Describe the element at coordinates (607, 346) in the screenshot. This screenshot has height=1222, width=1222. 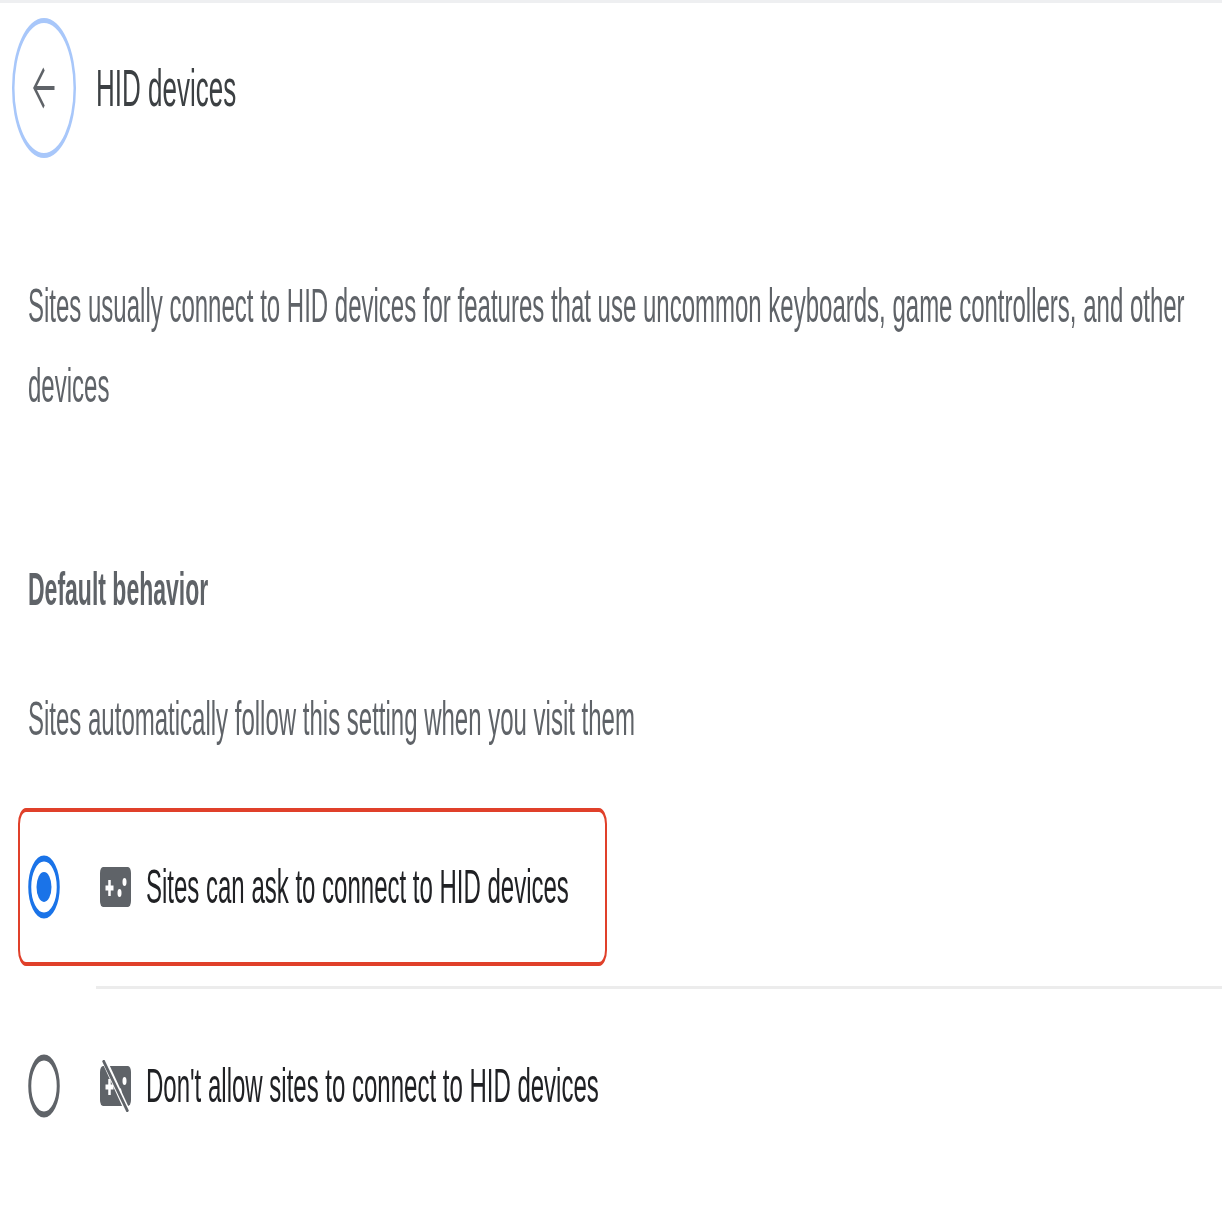
I see `description-text: Sites usually connect to HID devices for features that use uncommon keyboards, game controllers, and other devices` at that location.